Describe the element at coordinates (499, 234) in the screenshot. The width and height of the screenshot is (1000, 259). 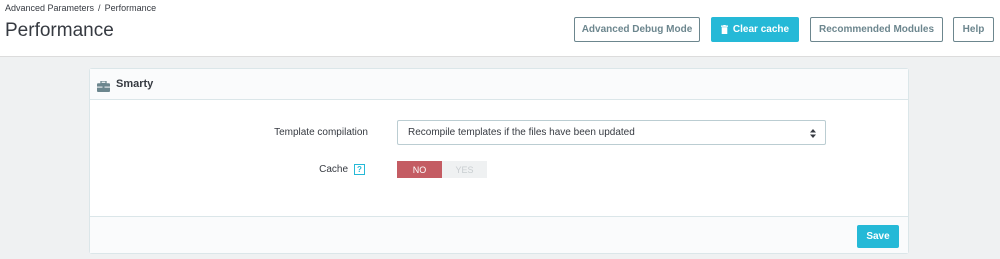
I see `panel-footer: Save` at that location.